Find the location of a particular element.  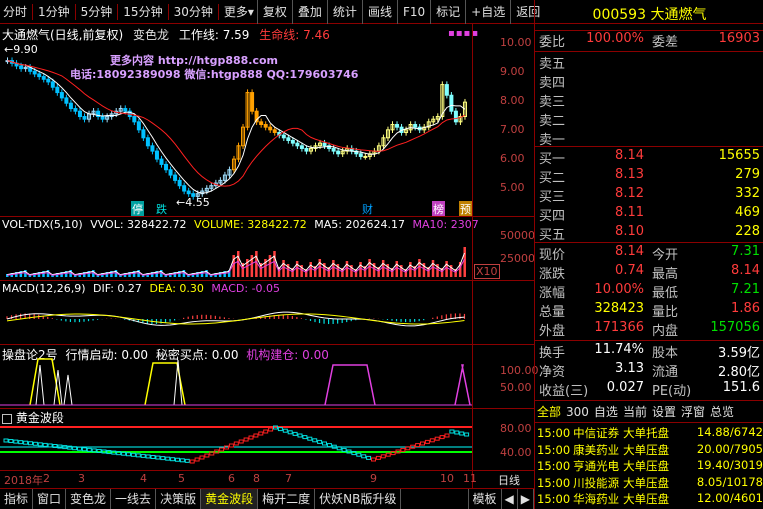

tab-indicator: 指标 is located at coordinates (17, 498).